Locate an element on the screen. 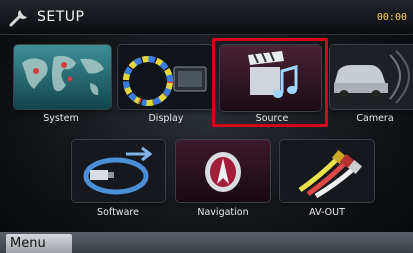 This screenshot has width=413, height=253. system-tile is located at coordinates (62, 77).